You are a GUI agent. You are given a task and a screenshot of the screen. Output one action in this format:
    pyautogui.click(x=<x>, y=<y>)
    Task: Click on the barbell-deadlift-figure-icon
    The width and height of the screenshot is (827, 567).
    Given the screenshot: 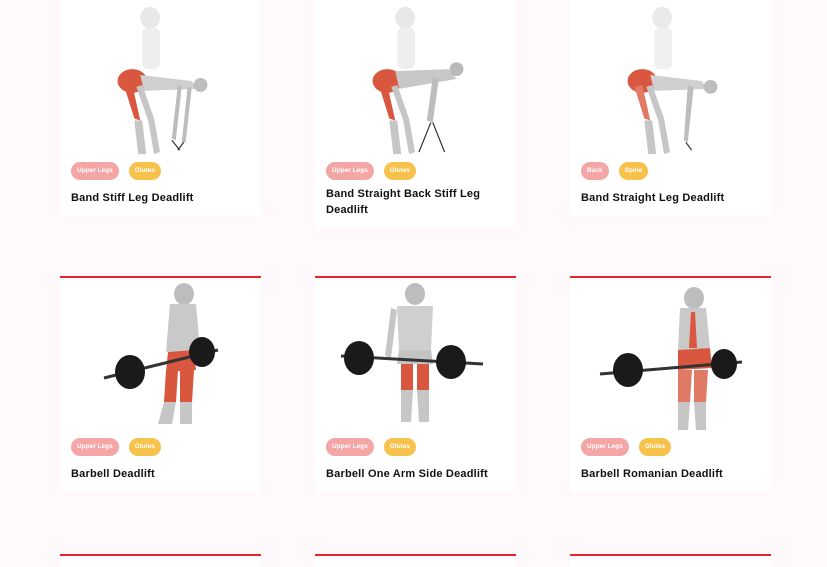 What is the action you would take?
    pyautogui.click(x=161, y=353)
    